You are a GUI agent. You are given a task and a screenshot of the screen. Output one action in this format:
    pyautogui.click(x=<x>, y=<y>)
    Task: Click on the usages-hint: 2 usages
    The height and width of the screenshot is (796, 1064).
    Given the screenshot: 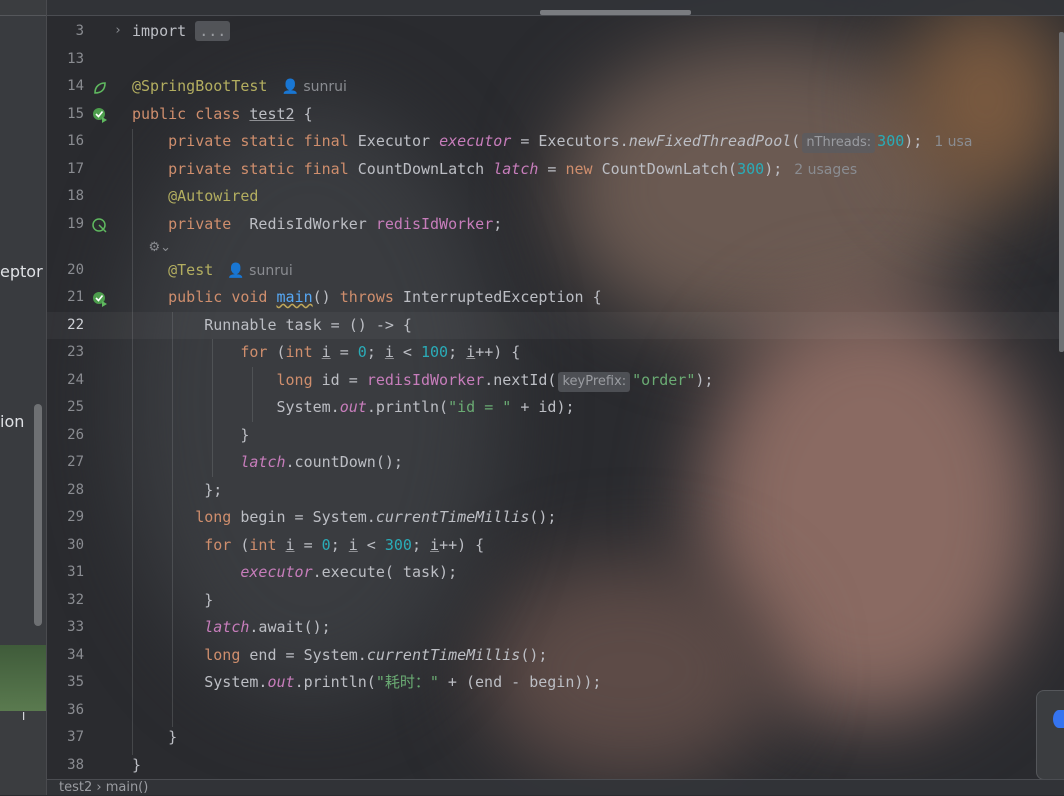 What is the action you would take?
    pyautogui.click(x=825, y=170)
    